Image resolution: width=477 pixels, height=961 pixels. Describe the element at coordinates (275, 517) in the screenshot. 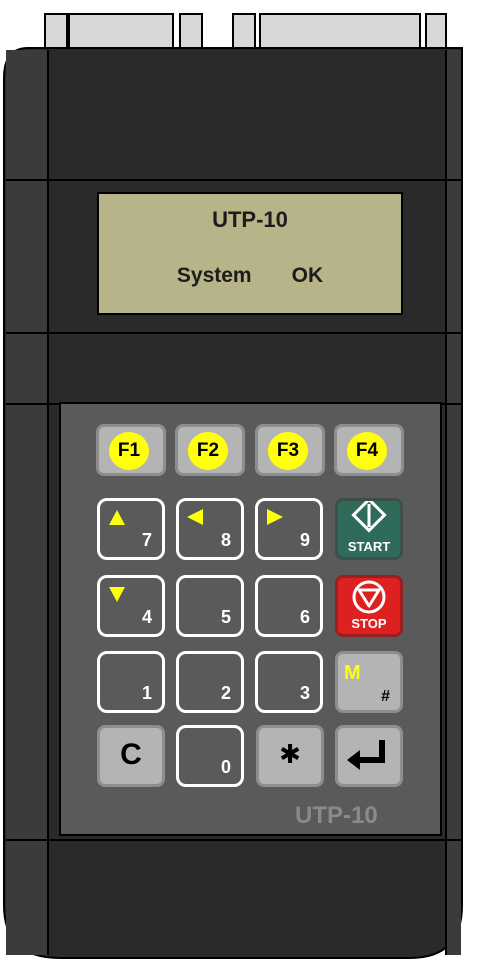

I see `right-arrow-icon` at that location.